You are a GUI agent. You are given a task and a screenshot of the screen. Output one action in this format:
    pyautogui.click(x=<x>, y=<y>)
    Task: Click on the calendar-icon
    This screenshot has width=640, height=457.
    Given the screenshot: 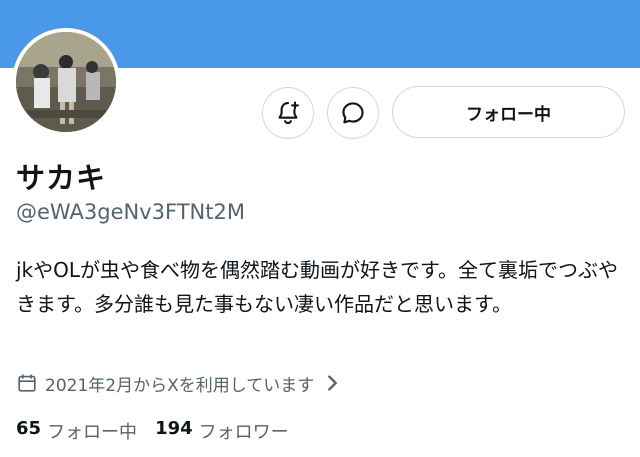 What is the action you would take?
    pyautogui.click(x=27, y=383)
    